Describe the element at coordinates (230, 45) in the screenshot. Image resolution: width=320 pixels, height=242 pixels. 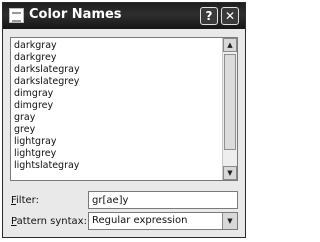
I see `scroll-up-arrow-icon: ▲` at that location.